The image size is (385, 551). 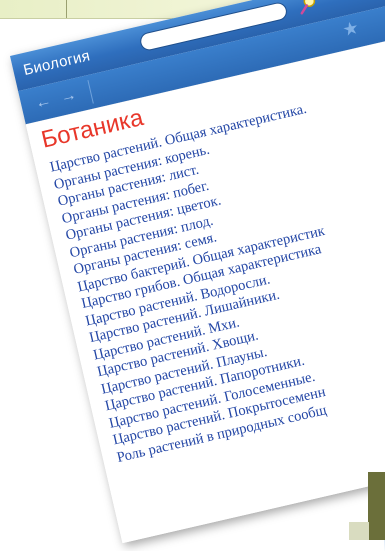 What do you see at coordinates (376, 506) in the screenshot?
I see `frame-edge` at bounding box center [376, 506].